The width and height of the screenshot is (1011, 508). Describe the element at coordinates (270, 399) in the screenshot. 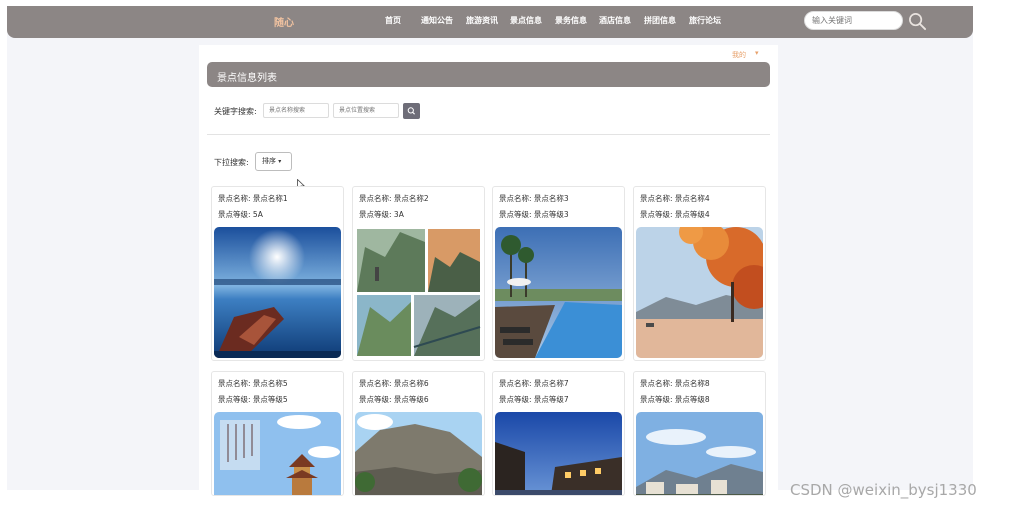

I see `attraction-level: 景点等级5` at that location.